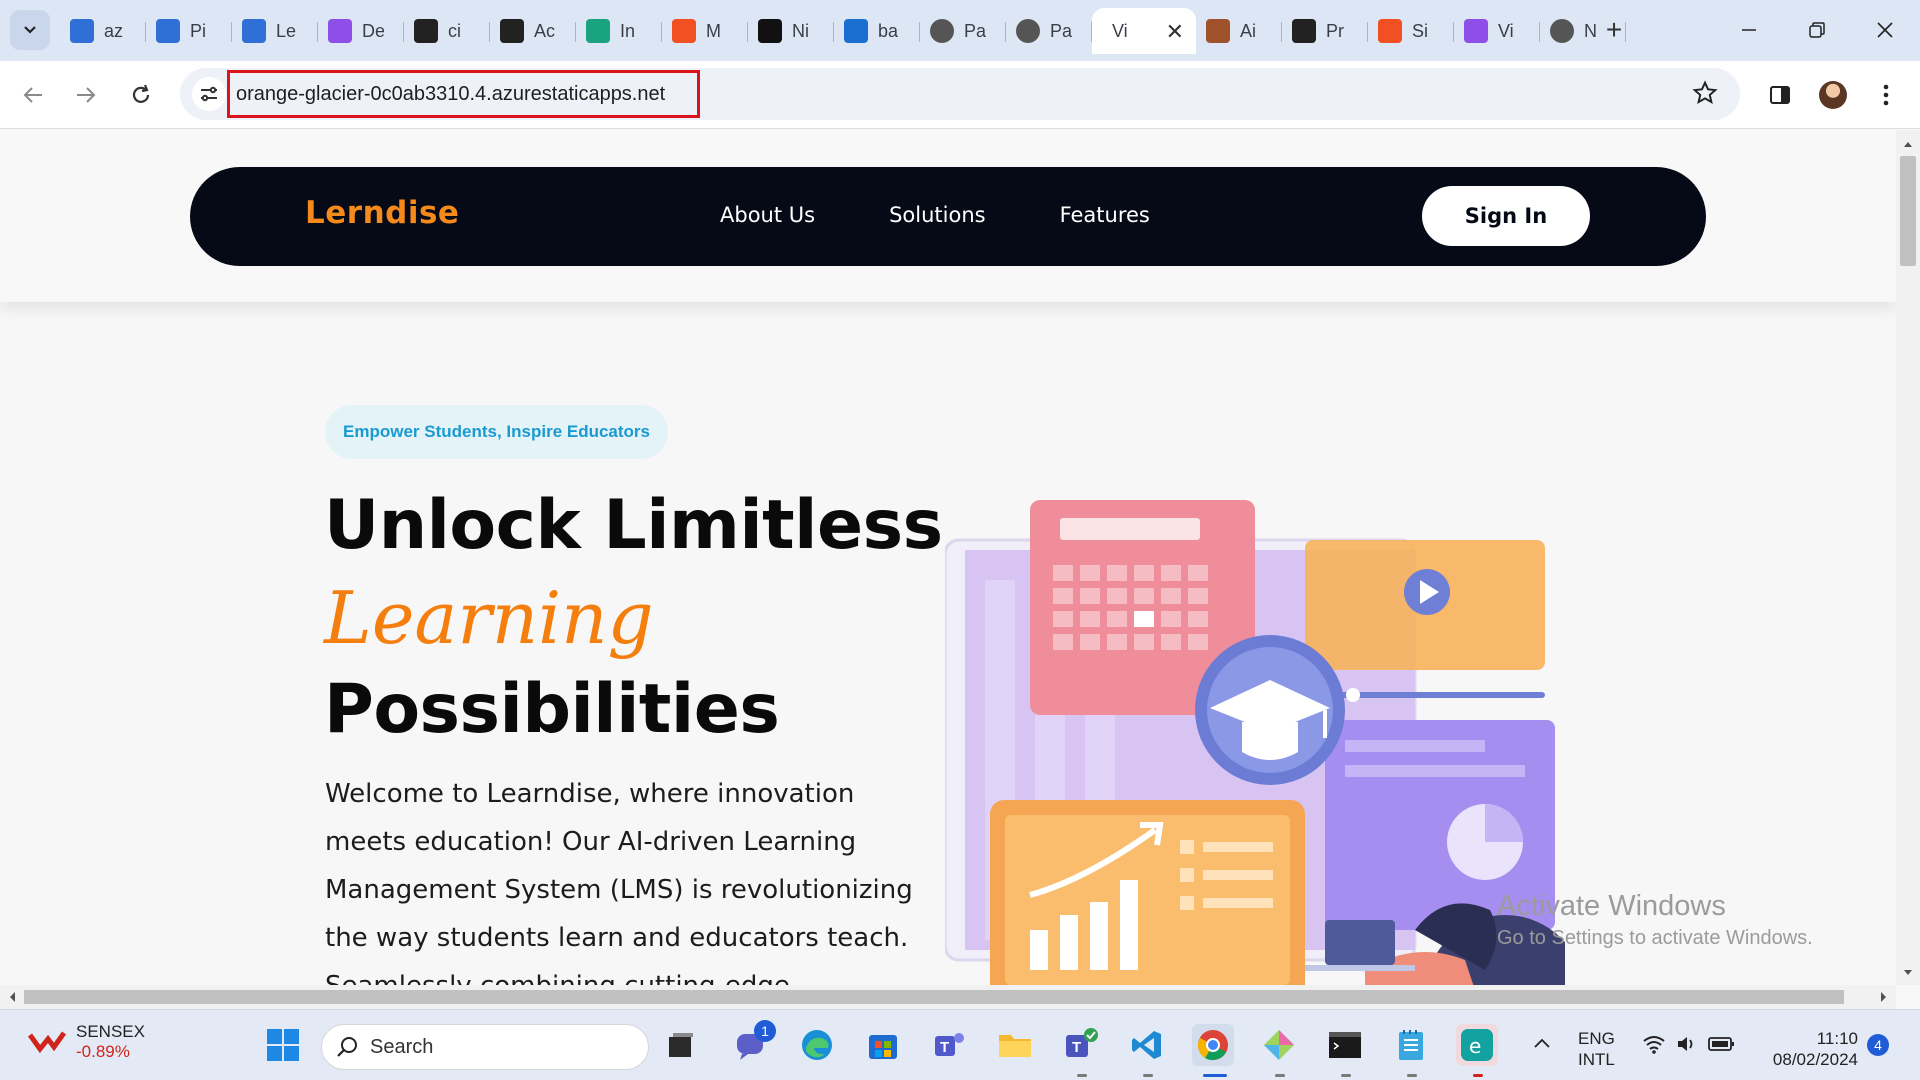 Image resolution: width=1920 pixels, height=1080 pixels. I want to click on site-logo: Lerndise, so click(382, 213).